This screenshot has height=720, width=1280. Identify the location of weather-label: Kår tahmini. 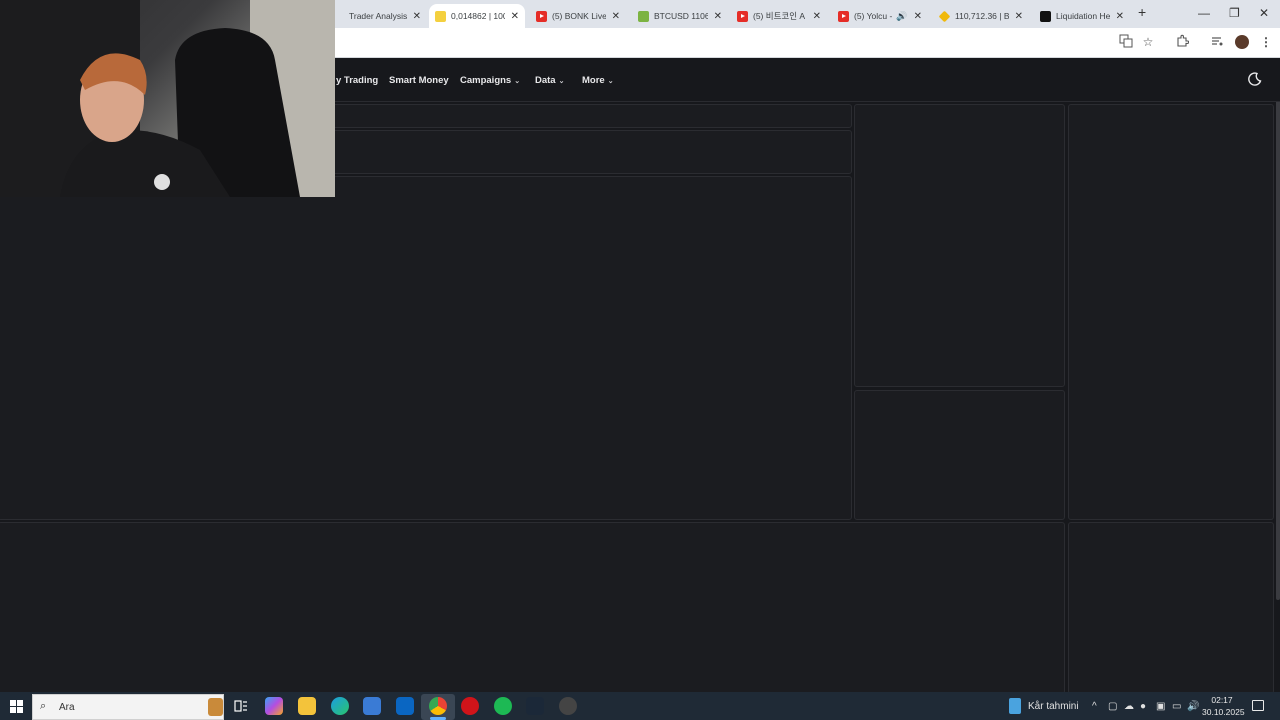
(1053, 706).